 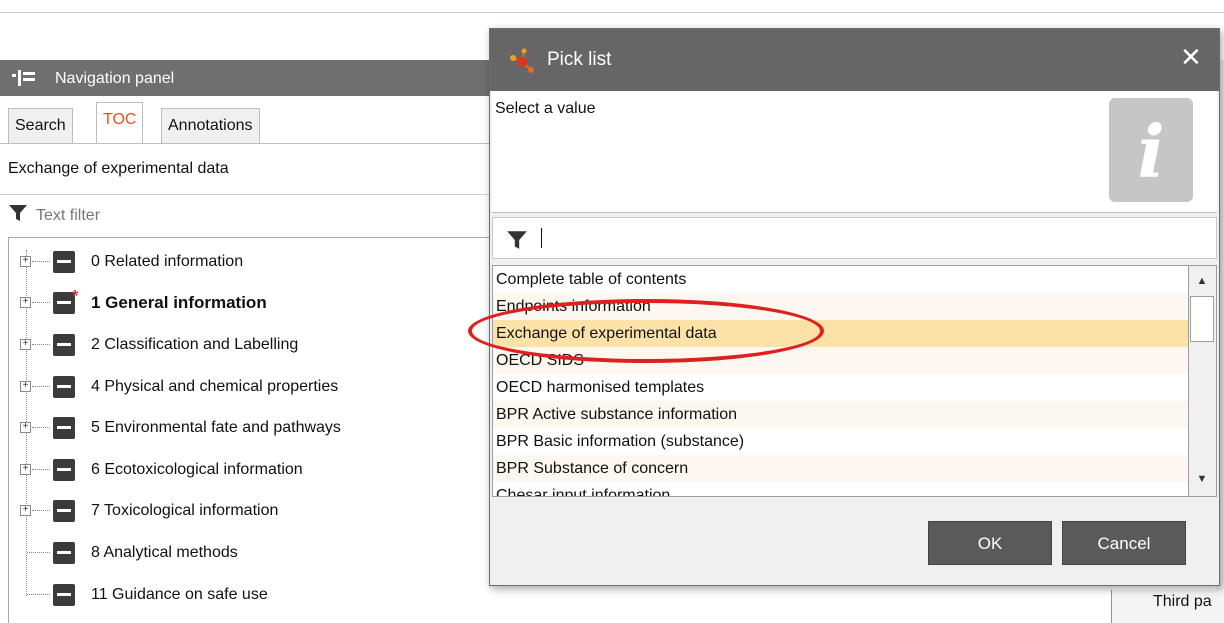 I want to click on toc-text-filter: Text filter, so click(x=54, y=214).